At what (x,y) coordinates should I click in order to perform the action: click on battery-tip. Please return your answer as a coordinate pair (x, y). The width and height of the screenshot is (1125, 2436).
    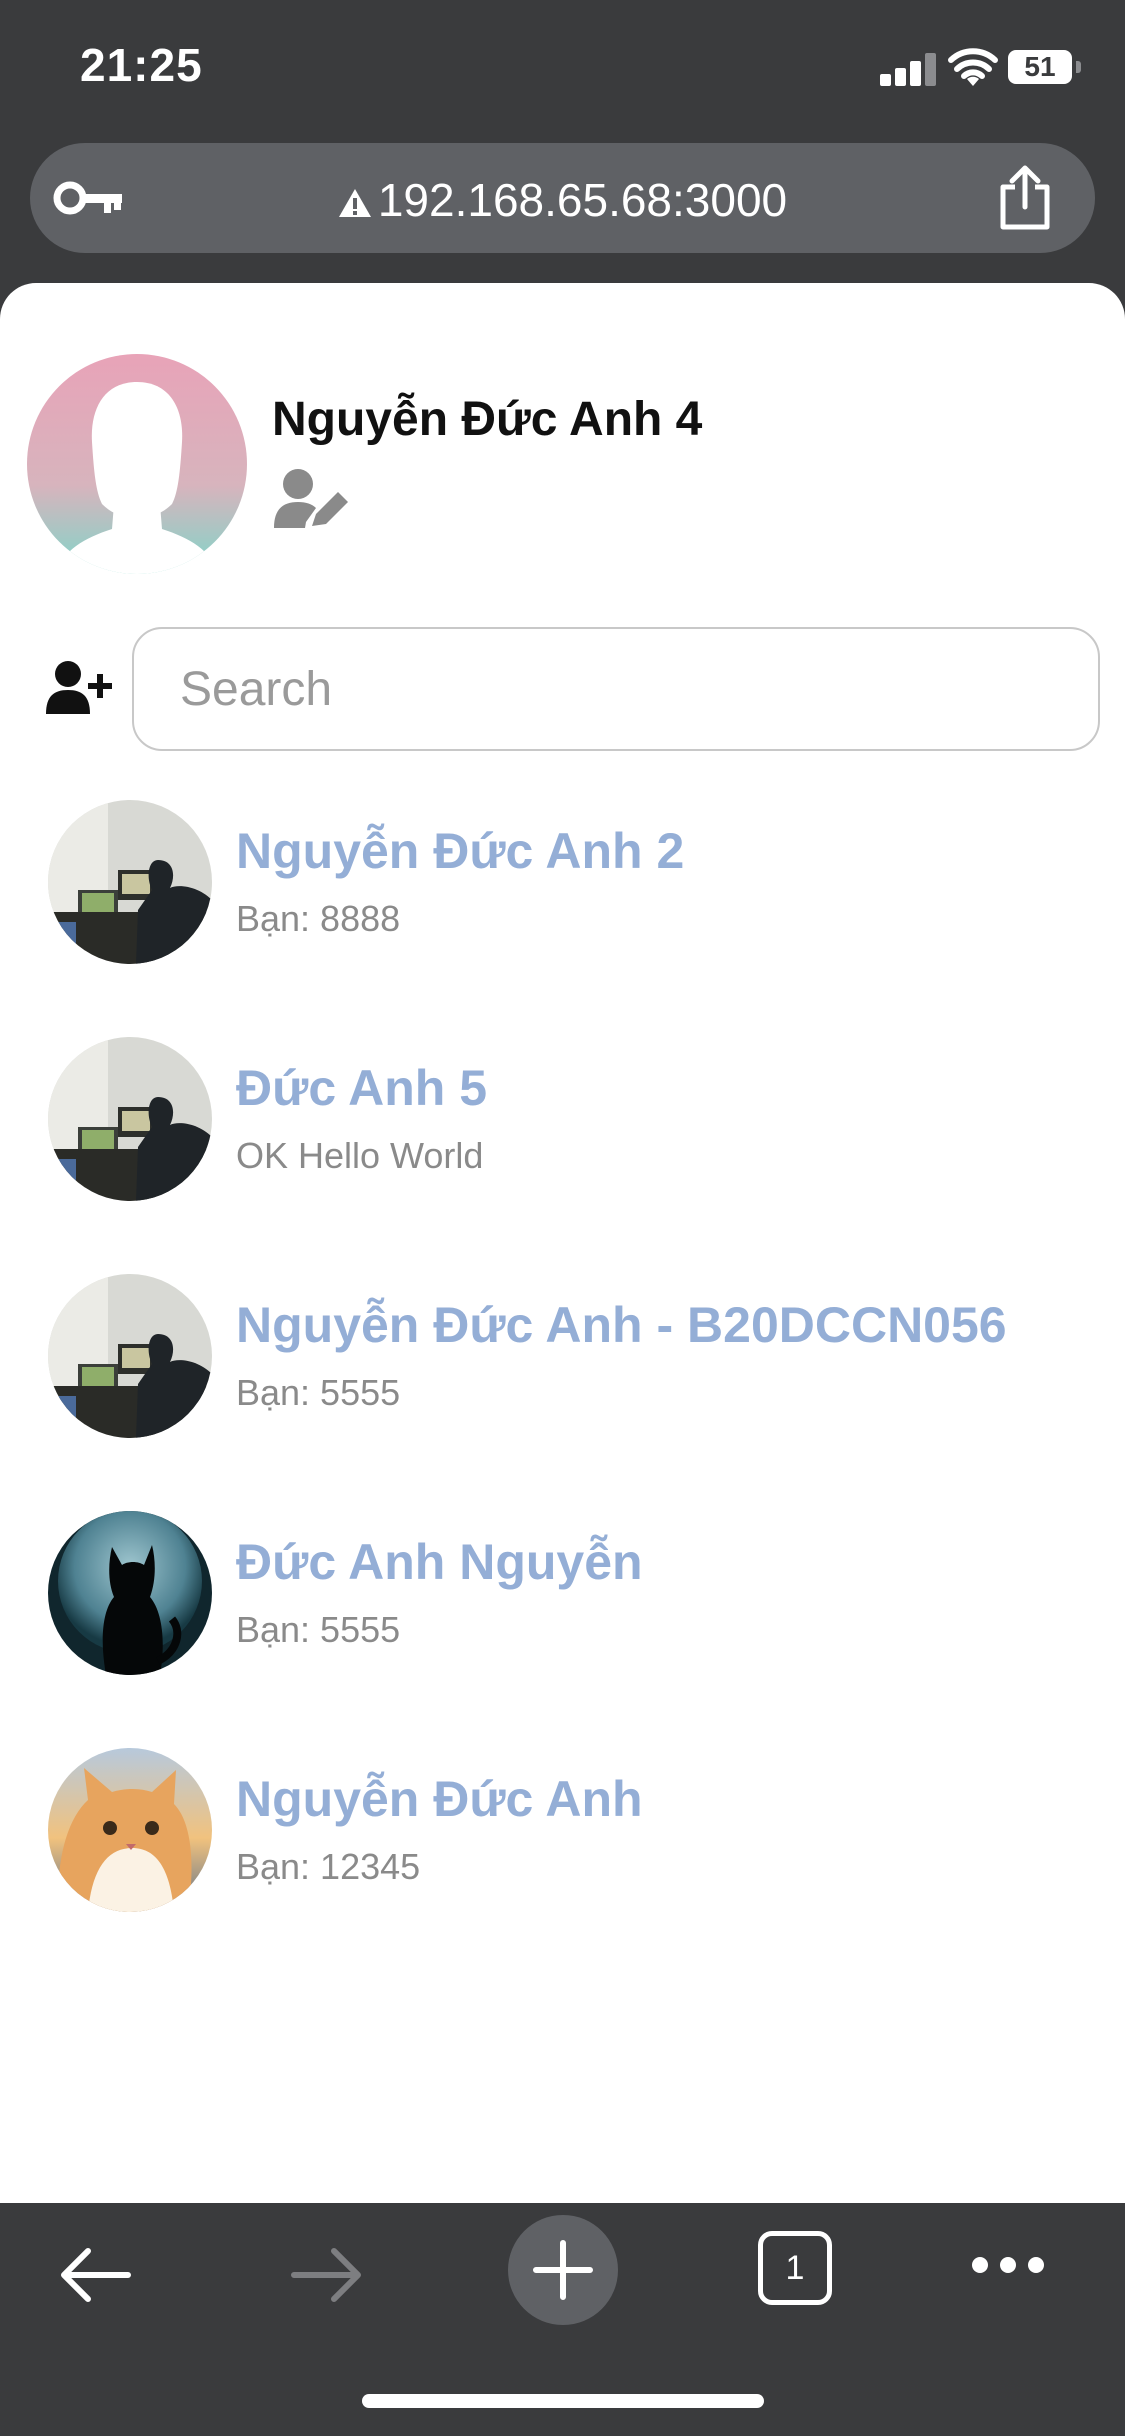
    Looking at the image, I should click on (1078, 67).